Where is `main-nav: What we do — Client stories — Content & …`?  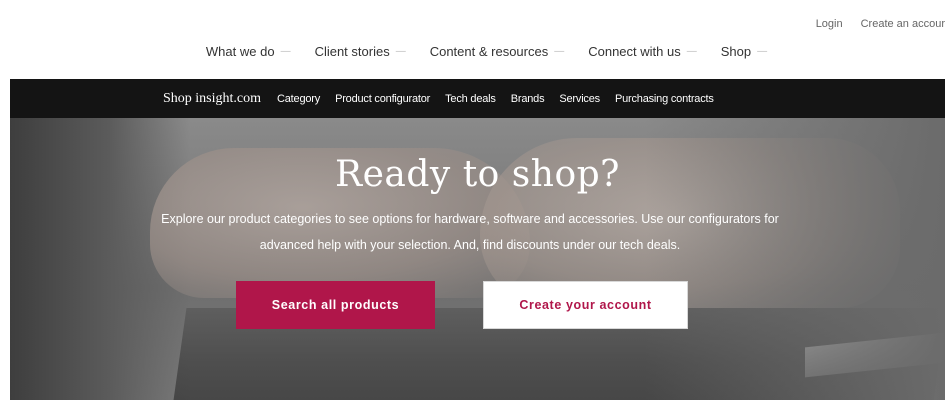
main-nav: What we do — Client stories — Content & … is located at coordinates (472, 51).